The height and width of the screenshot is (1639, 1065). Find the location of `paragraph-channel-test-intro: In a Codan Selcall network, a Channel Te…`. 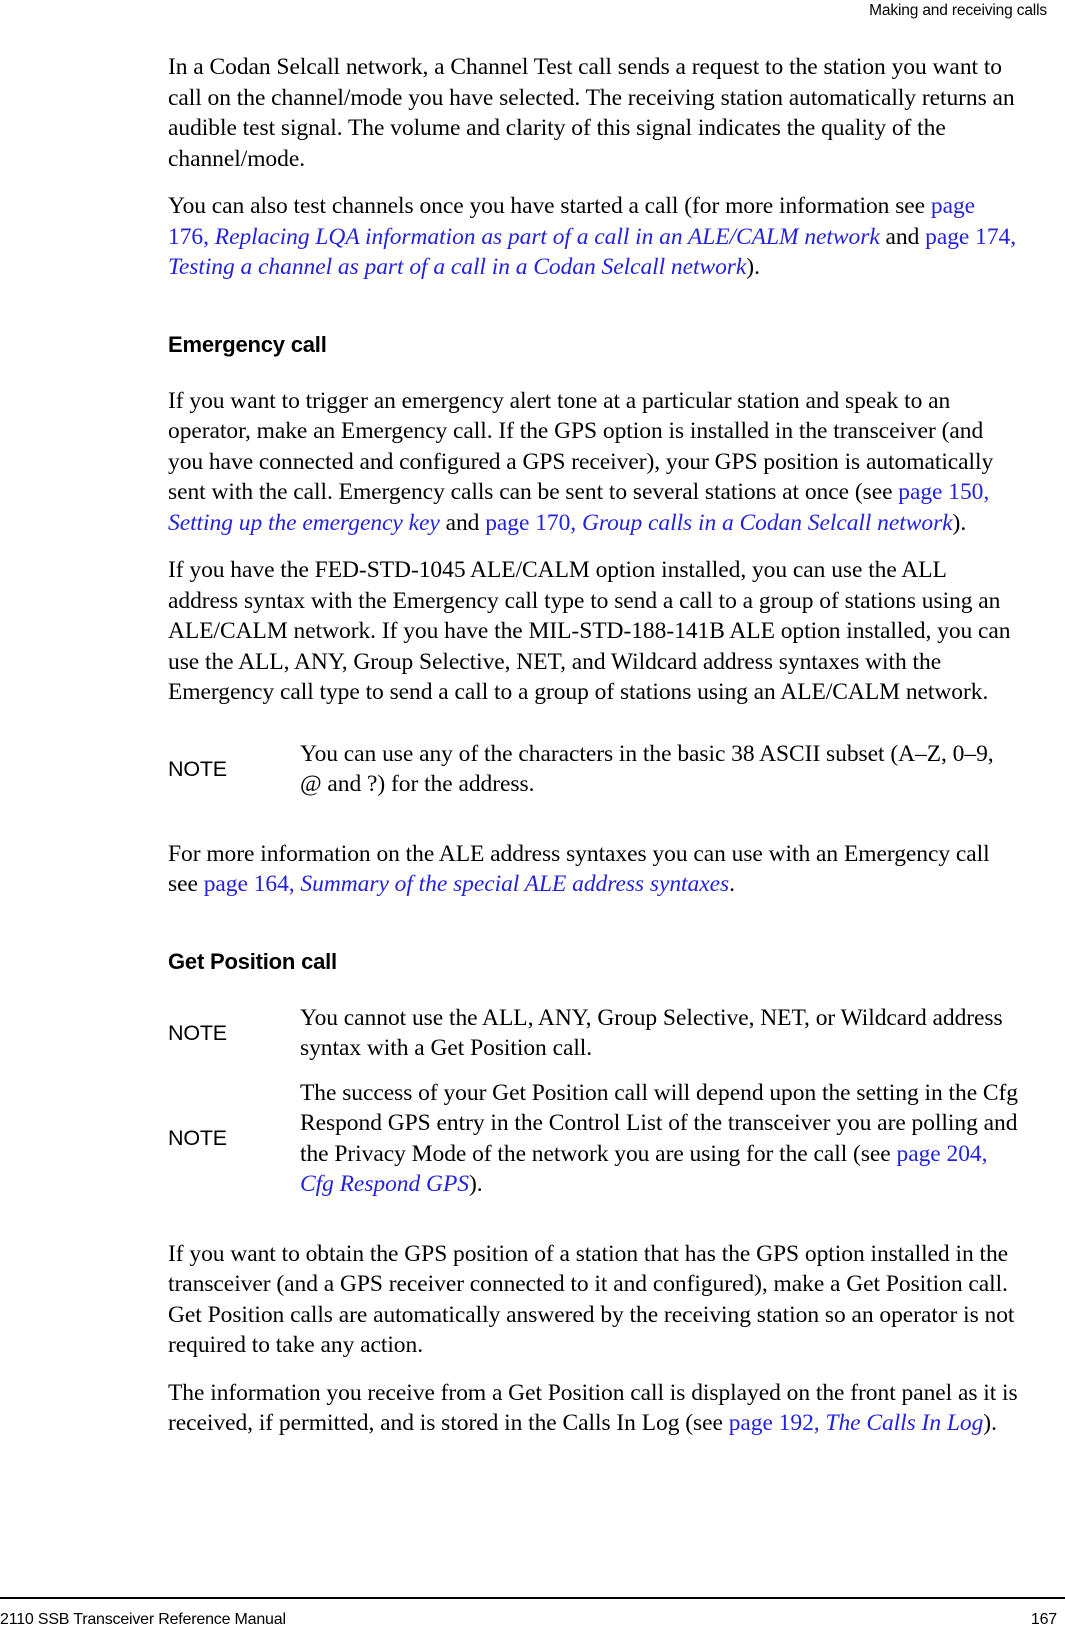

paragraph-channel-test-intro: In a Codan Selcall network, a Channel Te… is located at coordinates (591, 113).